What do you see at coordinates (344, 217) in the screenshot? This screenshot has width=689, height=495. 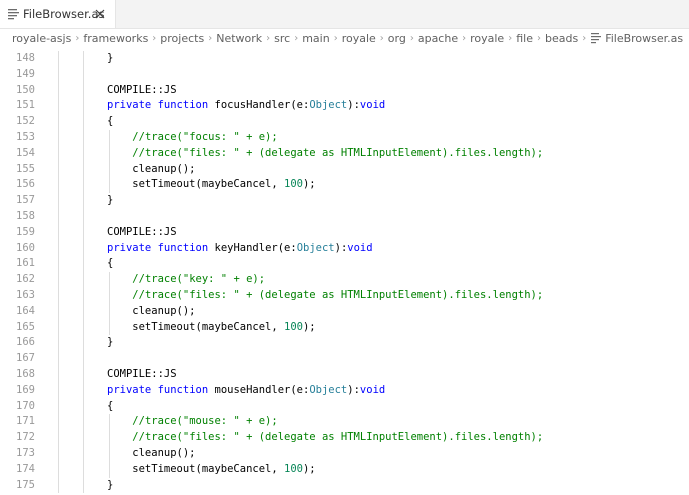 I see `code-line: 158` at bounding box center [344, 217].